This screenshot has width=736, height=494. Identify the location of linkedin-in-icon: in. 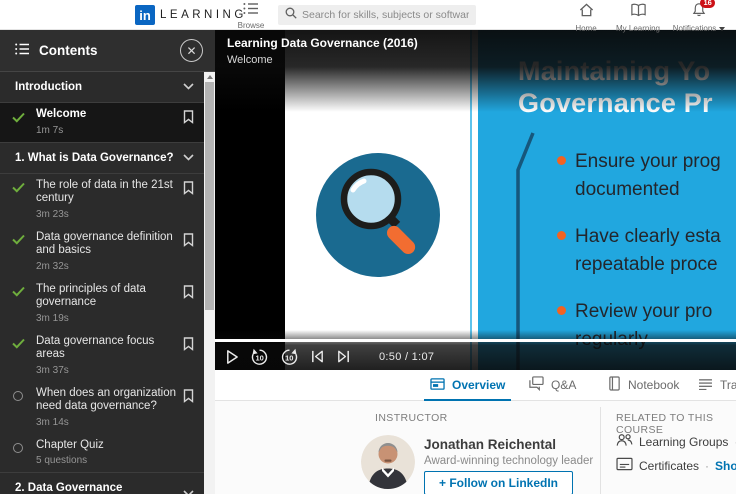
(145, 15).